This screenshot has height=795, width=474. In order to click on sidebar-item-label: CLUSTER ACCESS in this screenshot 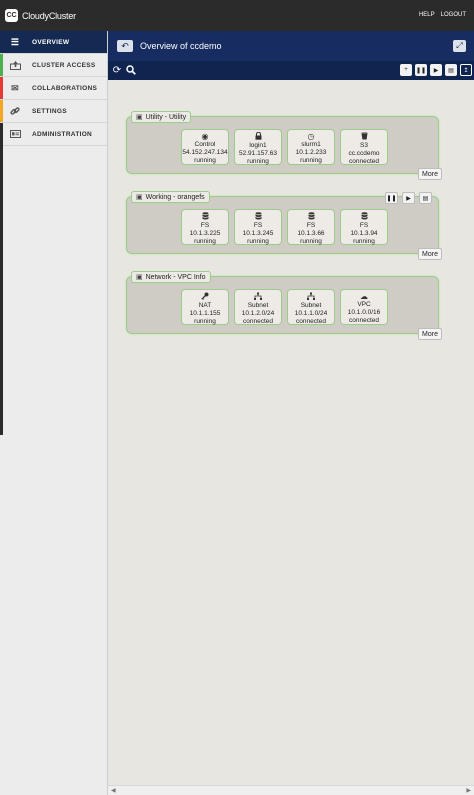, I will do `click(64, 65)`.